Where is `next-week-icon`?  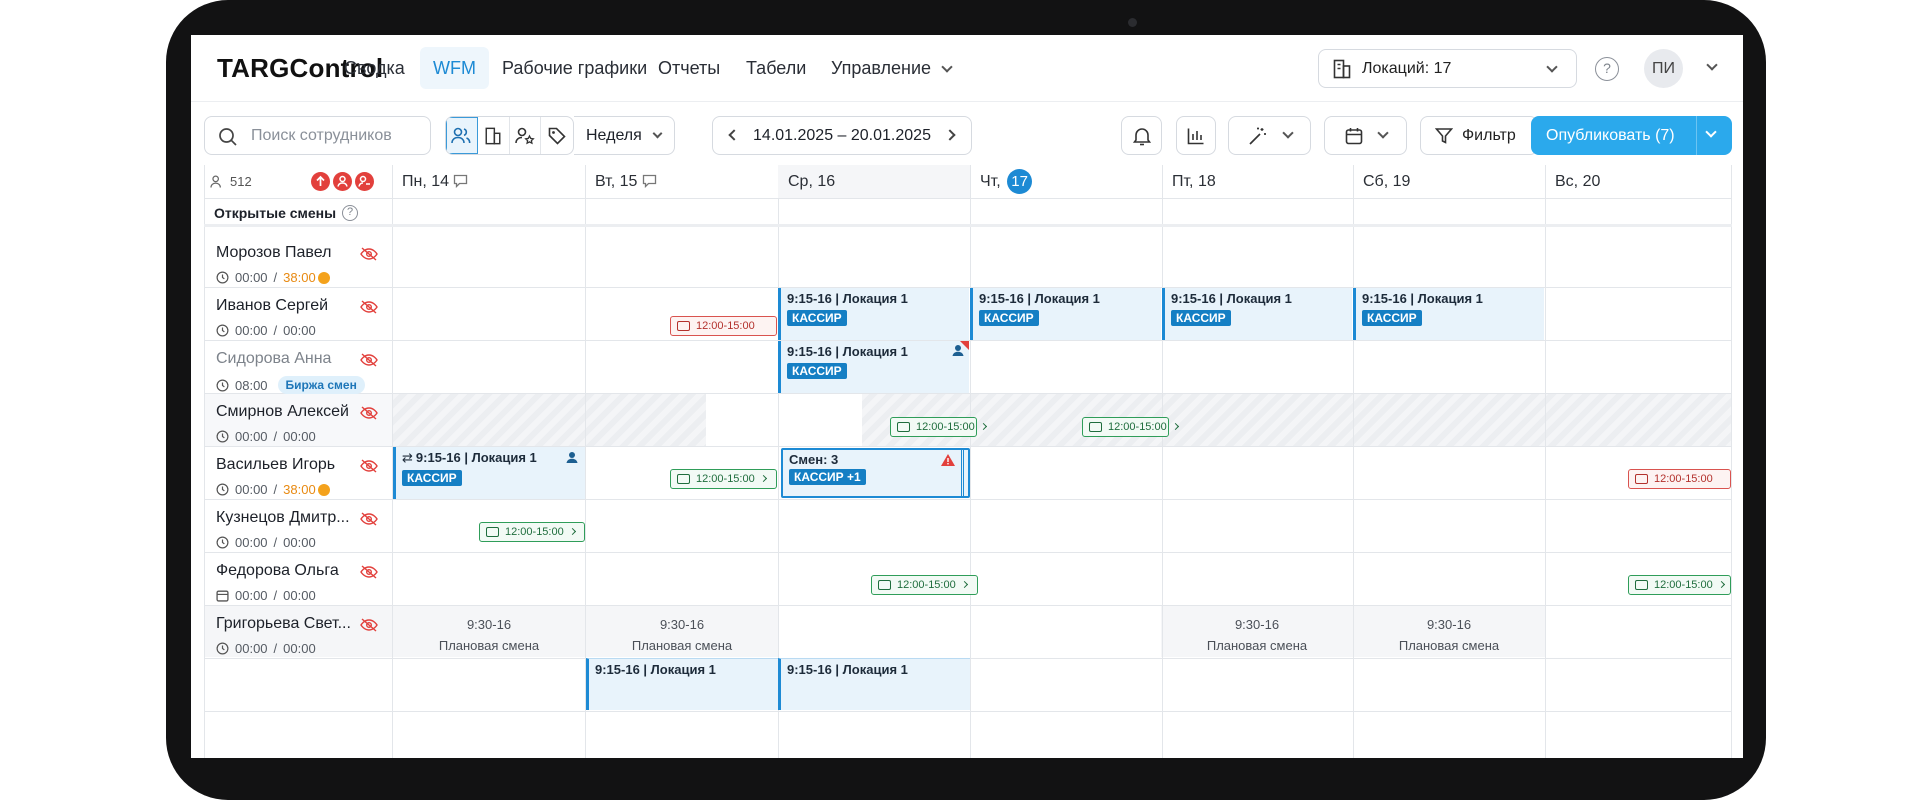
next-week-icon is located at coordinates (950, 135).